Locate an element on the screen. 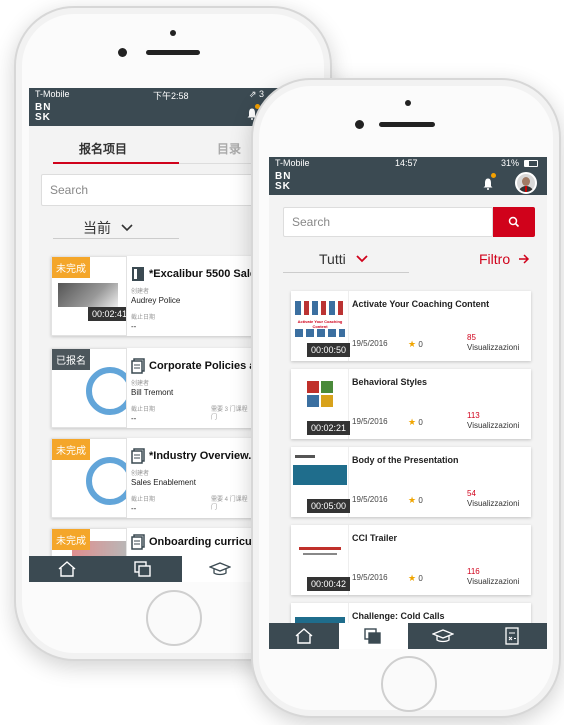 Image resolution: width=564 pixels, height=725 pixels. thumbnail-caption: Activate Your Coaching Content is located at coordinates (320, 324).